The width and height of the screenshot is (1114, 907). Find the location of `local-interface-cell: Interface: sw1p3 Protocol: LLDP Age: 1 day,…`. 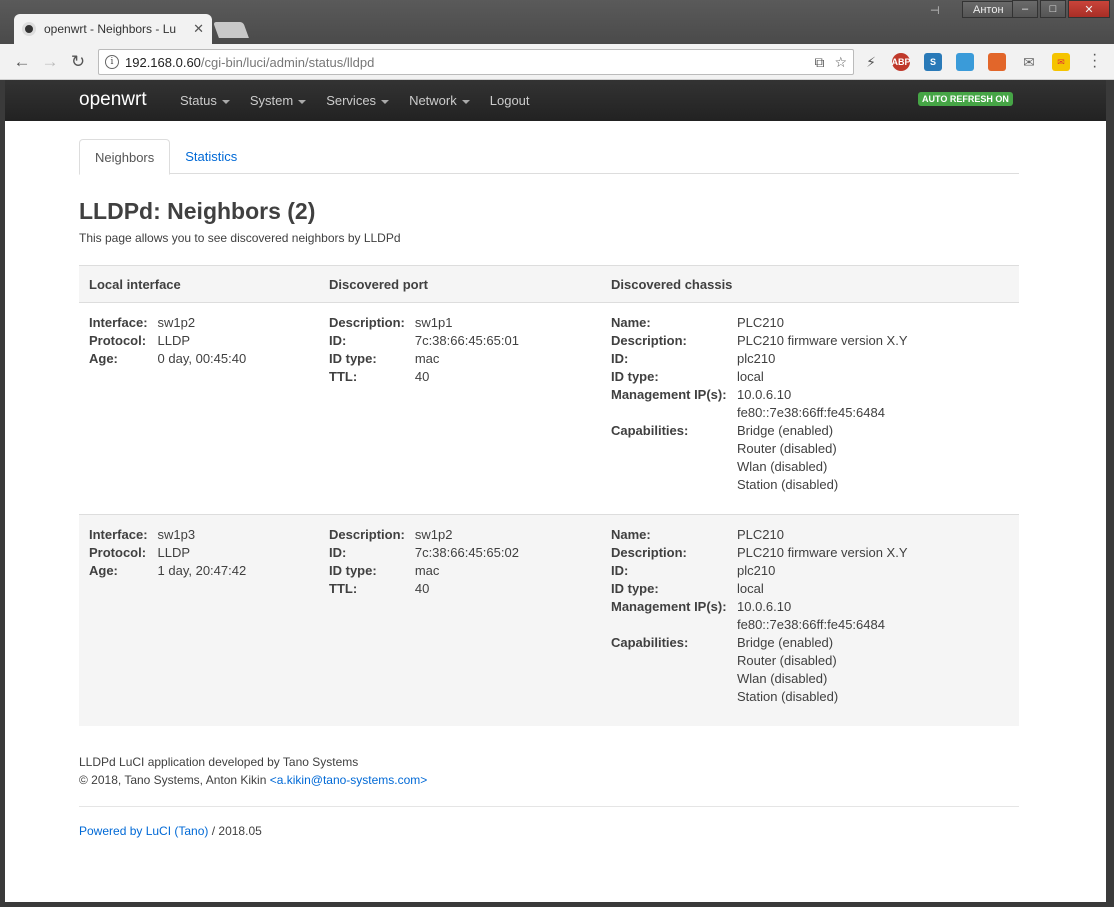

local-interface-cell: Interface: sw1p3 Protocol: LLDP Age: 1 day,… is located at coordinates (199, 620).